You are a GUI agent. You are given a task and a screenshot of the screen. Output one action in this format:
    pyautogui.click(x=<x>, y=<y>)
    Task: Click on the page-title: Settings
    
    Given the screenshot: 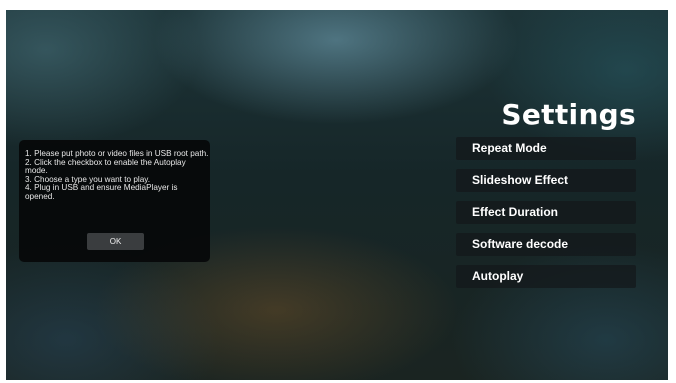 What is the action you would take?
    pyautogui.click(x=568, y=114)
    